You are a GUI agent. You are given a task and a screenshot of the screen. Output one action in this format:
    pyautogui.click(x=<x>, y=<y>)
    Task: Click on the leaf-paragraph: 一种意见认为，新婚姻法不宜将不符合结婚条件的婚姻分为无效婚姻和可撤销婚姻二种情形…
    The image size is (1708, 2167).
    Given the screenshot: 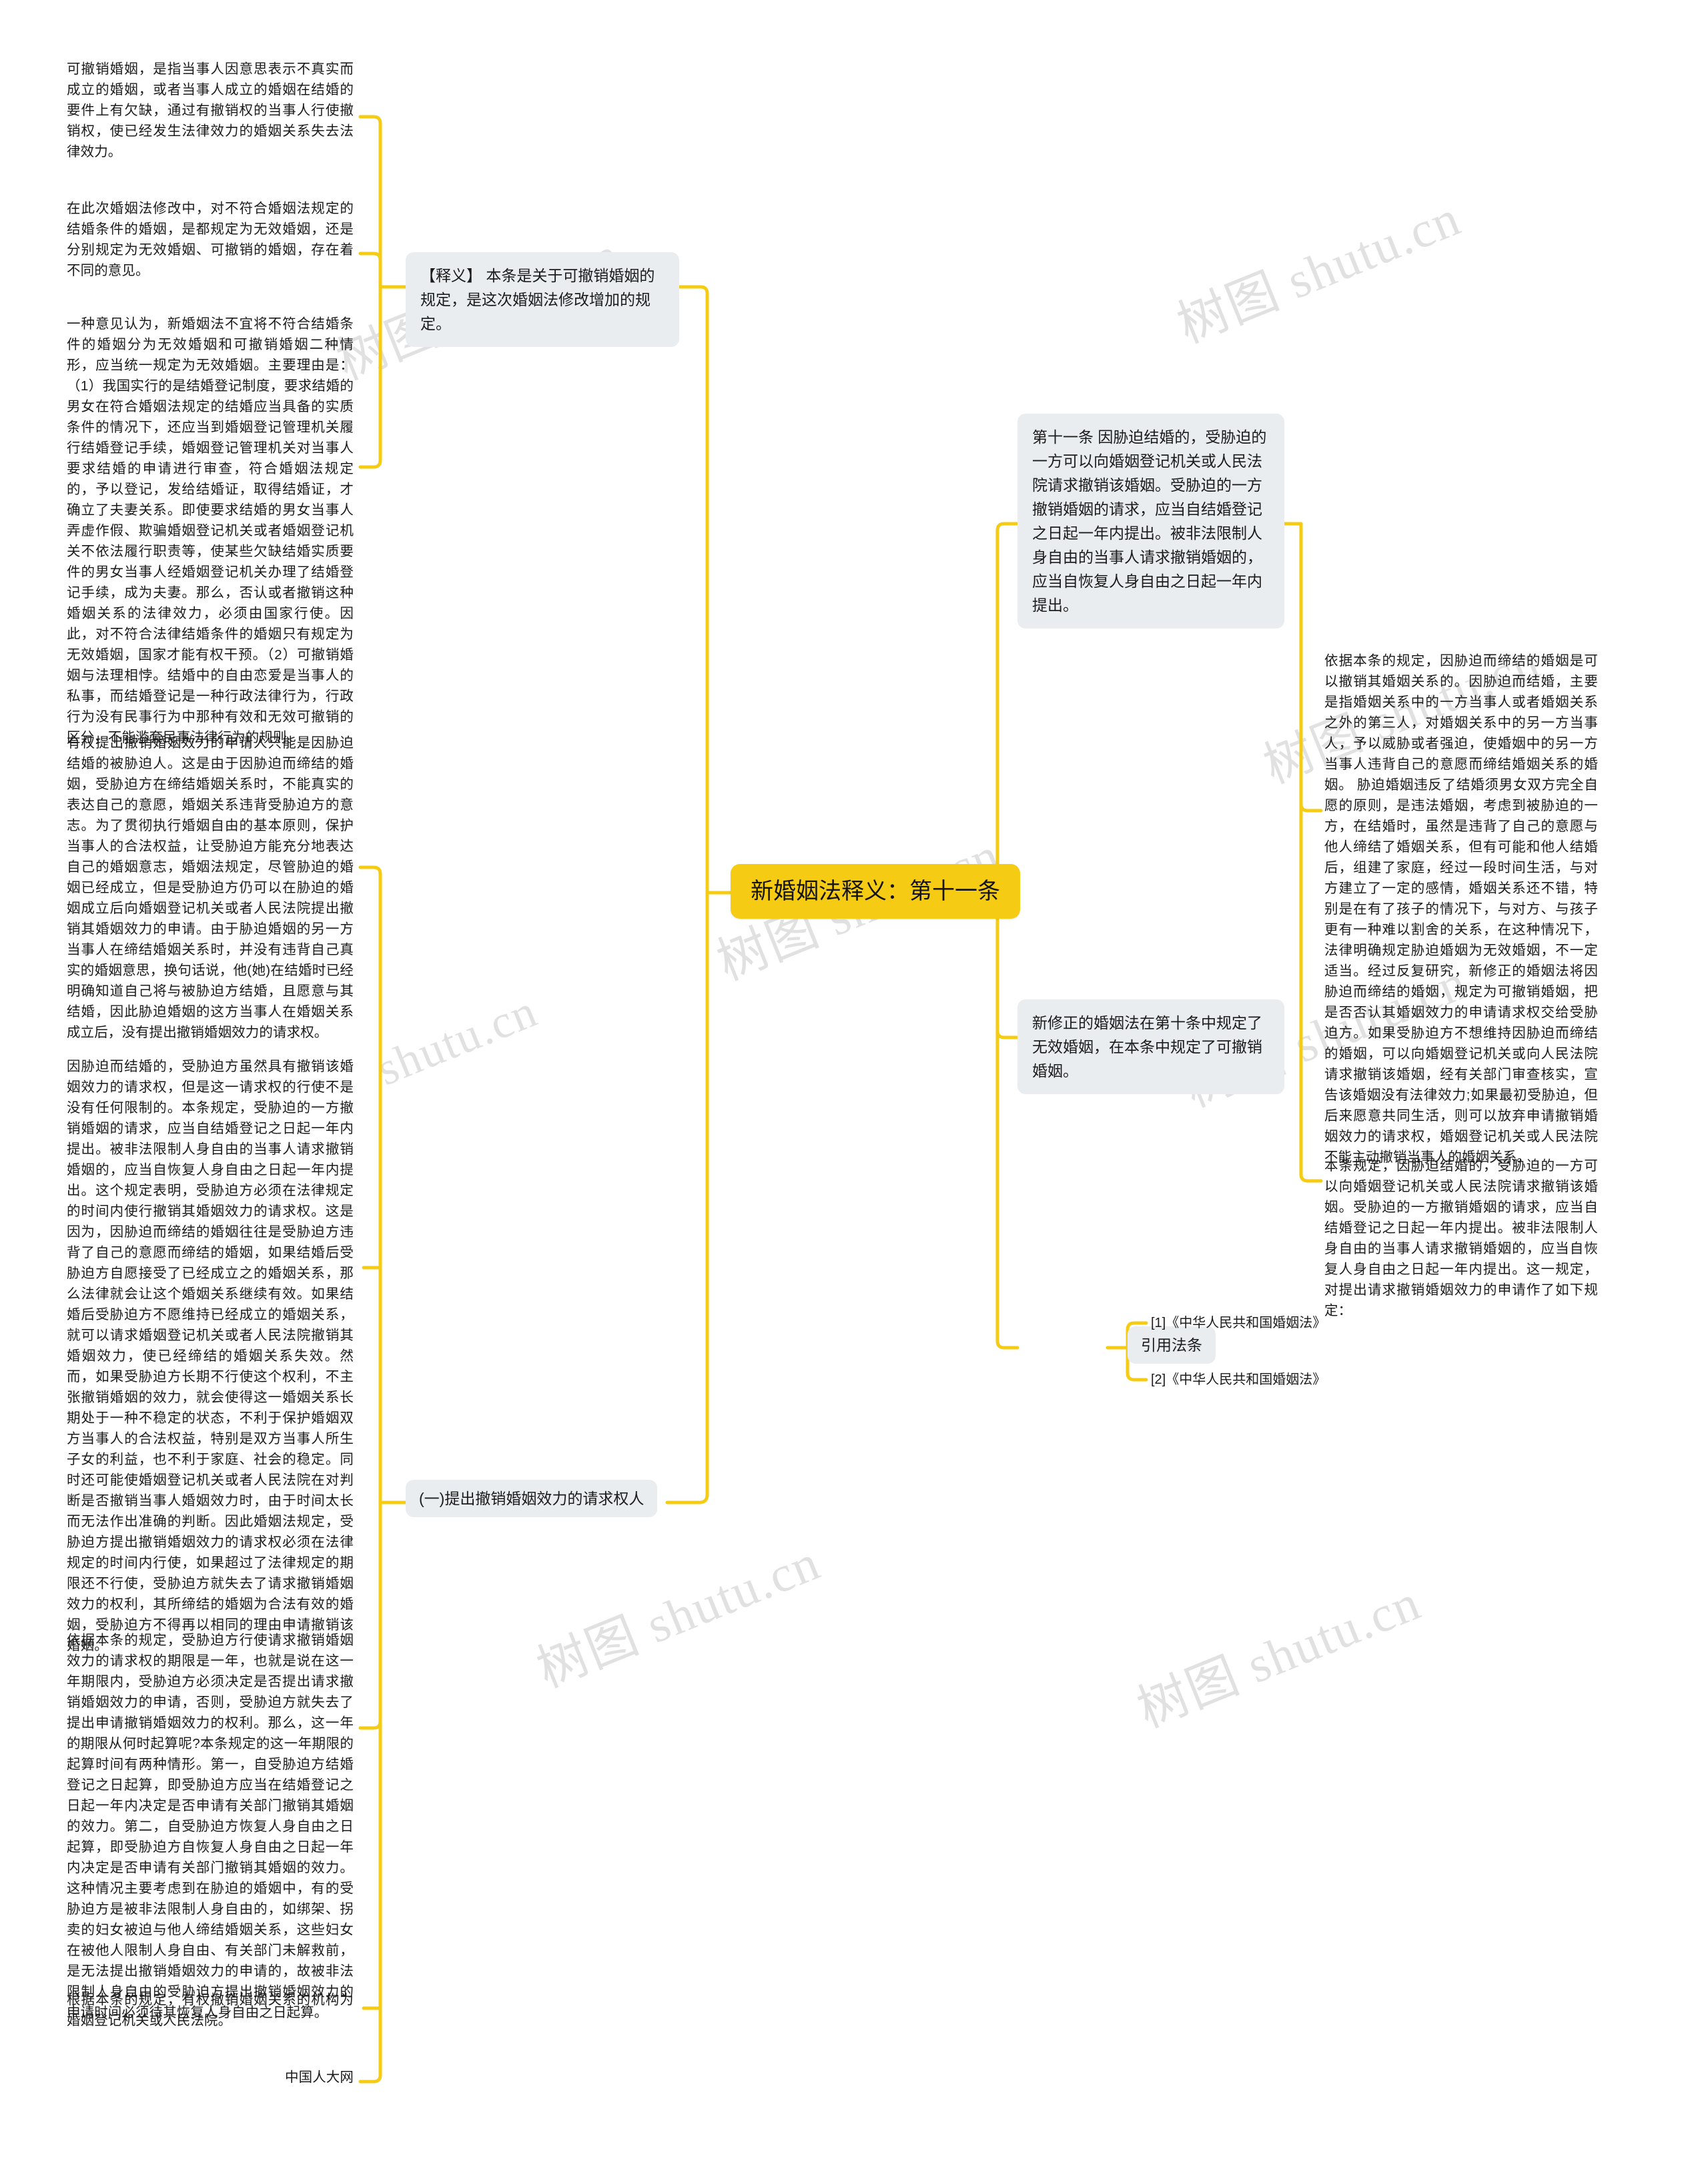 What is the action you would take?
    pyautogui.click(x=211, y=531)
    